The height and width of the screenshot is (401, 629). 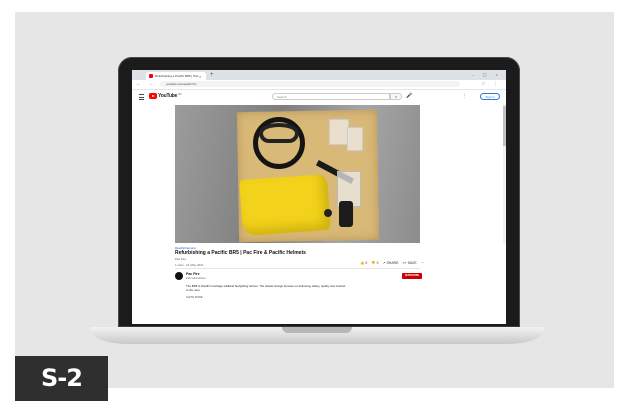 What do you see at coordinates (212, 75) in the screenshot?
I see `new-tab-button: +` at bounding box center [212, 75].